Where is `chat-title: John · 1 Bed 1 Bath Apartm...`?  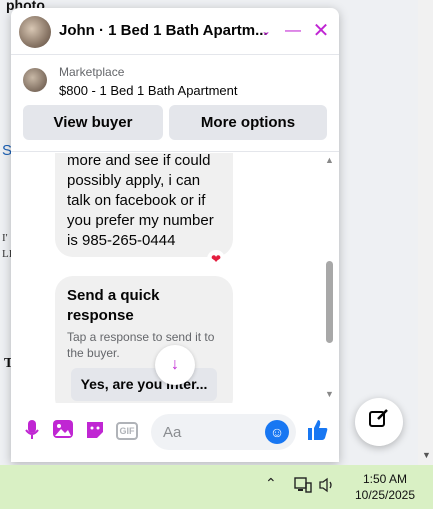 chat-title: John · 1 Bed 1 Bath Apartm... is located at coordinates (163, 30).